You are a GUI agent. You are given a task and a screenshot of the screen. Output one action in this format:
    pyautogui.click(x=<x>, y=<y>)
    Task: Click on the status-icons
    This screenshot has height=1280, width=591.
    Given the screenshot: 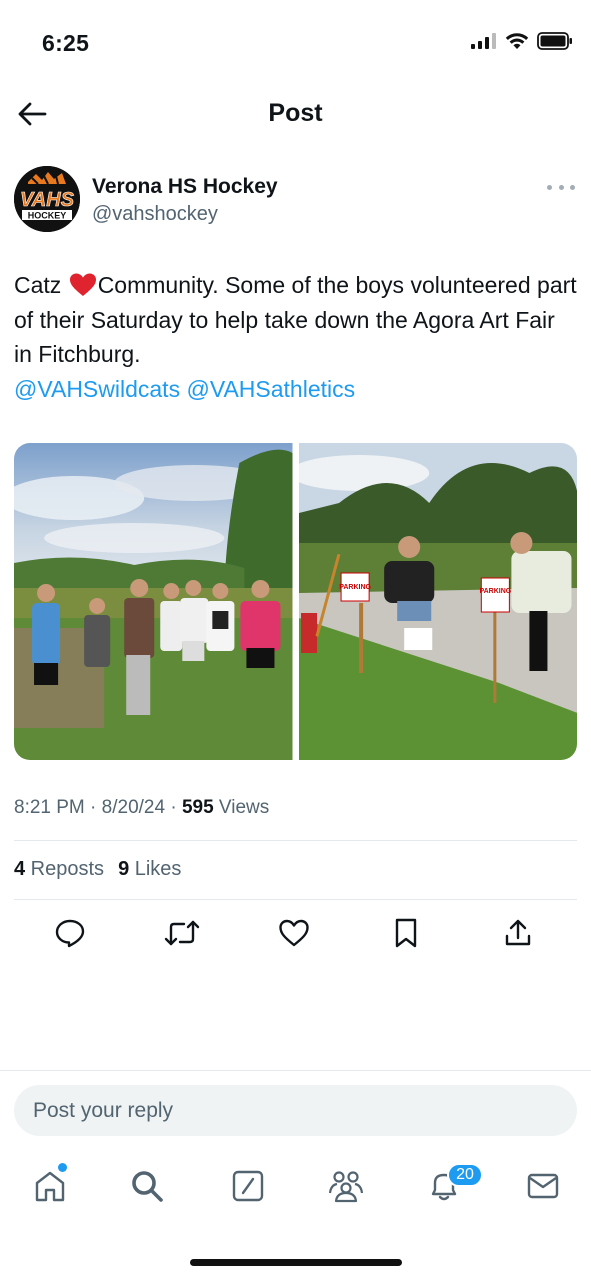 What is the action you would take?
    pyautogui.click(x=522, y=41)
    